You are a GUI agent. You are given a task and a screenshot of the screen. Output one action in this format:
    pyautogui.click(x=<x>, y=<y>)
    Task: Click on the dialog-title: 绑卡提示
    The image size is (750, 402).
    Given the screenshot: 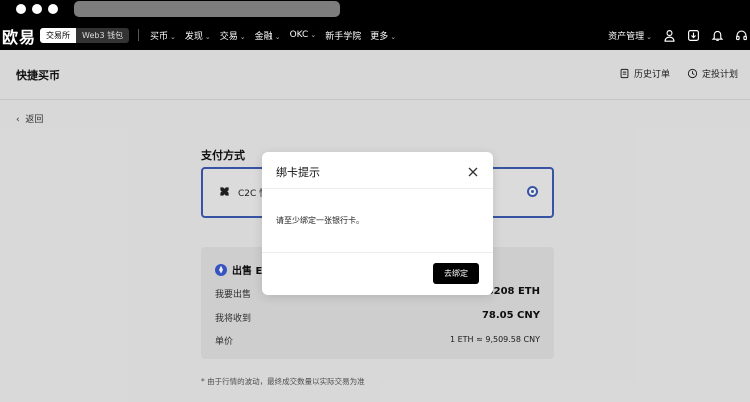 What is the action you would take?
    pyautogui.click(x=298, y=172)
    